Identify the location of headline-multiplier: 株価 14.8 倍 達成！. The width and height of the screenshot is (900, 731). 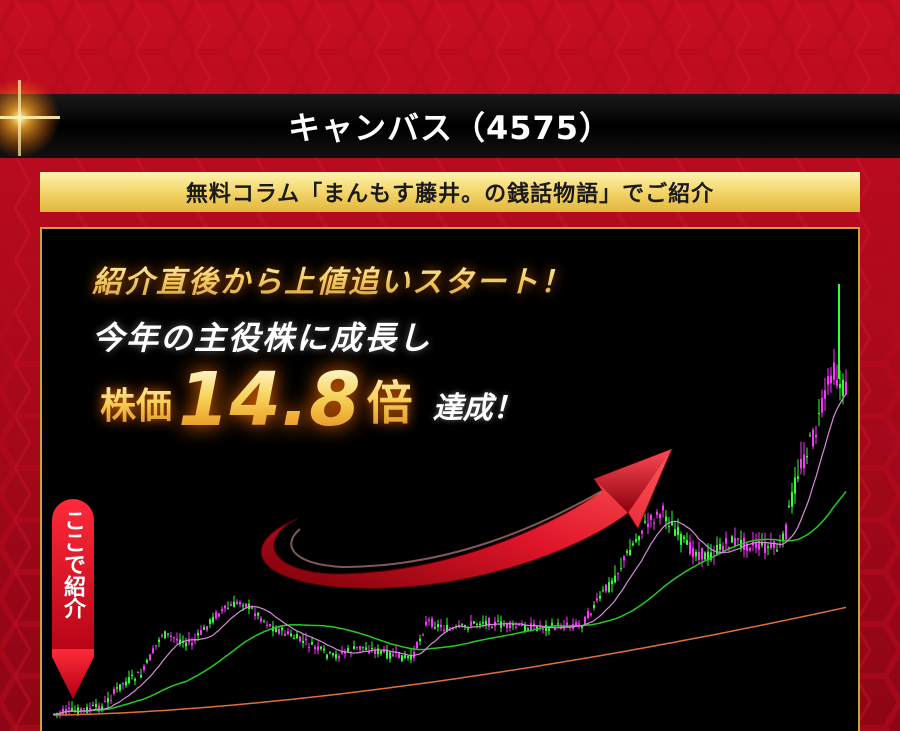
(311, 400).